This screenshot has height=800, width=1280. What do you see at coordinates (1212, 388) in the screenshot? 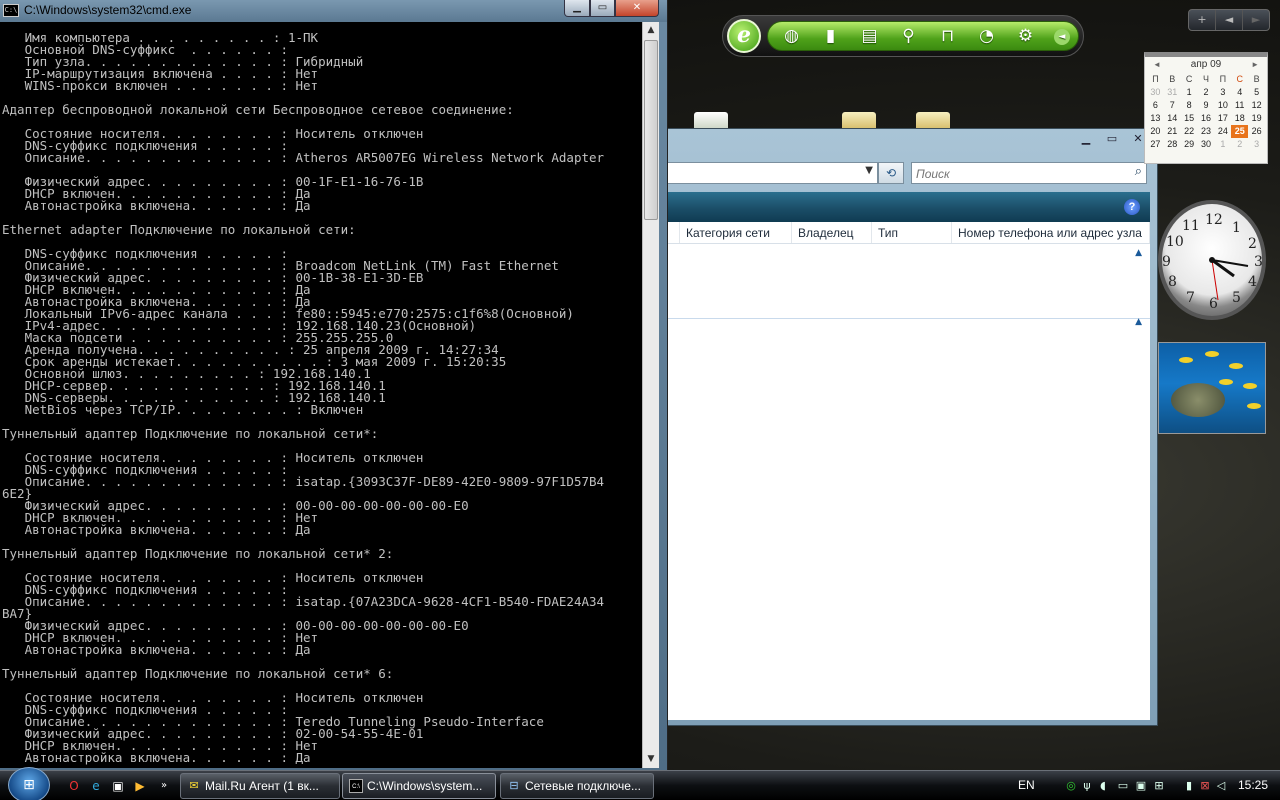
I see `slideshow-gadget` at bounding box center [1212, 388].